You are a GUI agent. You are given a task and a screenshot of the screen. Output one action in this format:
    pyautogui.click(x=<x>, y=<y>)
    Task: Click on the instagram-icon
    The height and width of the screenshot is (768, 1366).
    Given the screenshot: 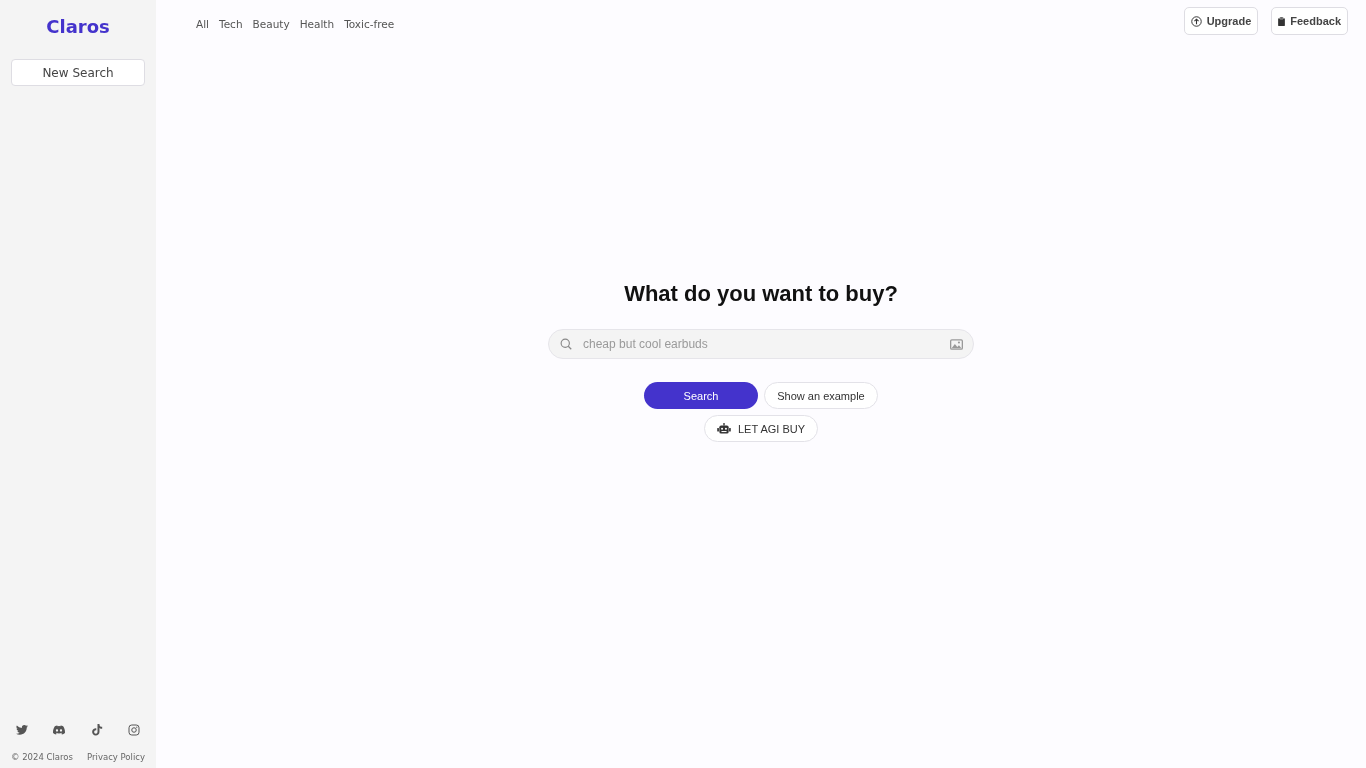 What is the action you would take?
    pyautogui.click(x=134, y=730)
    